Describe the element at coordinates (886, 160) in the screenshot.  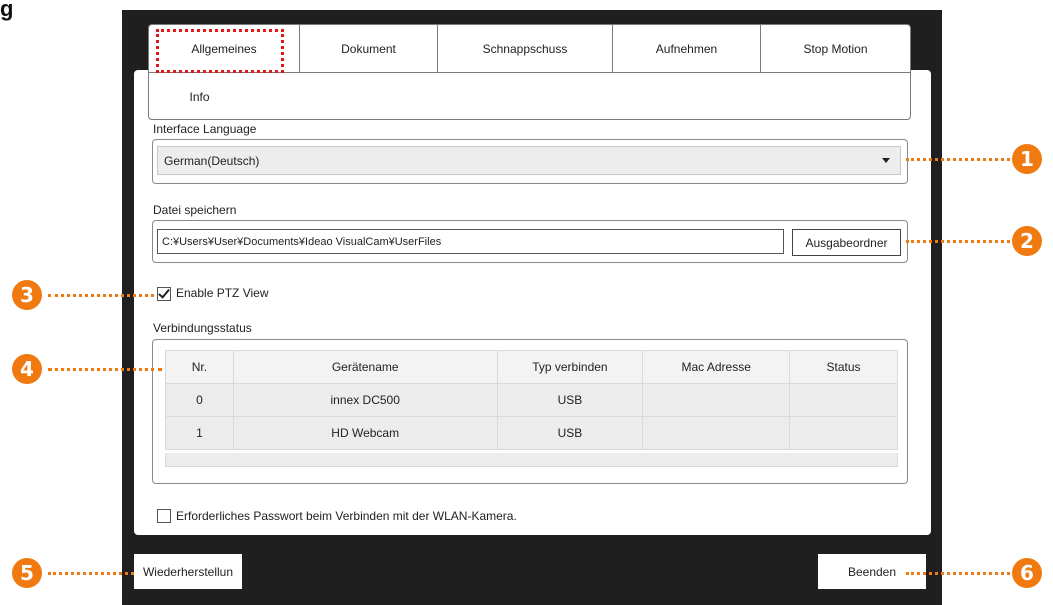
I see `chevron-down-icon` at that location.